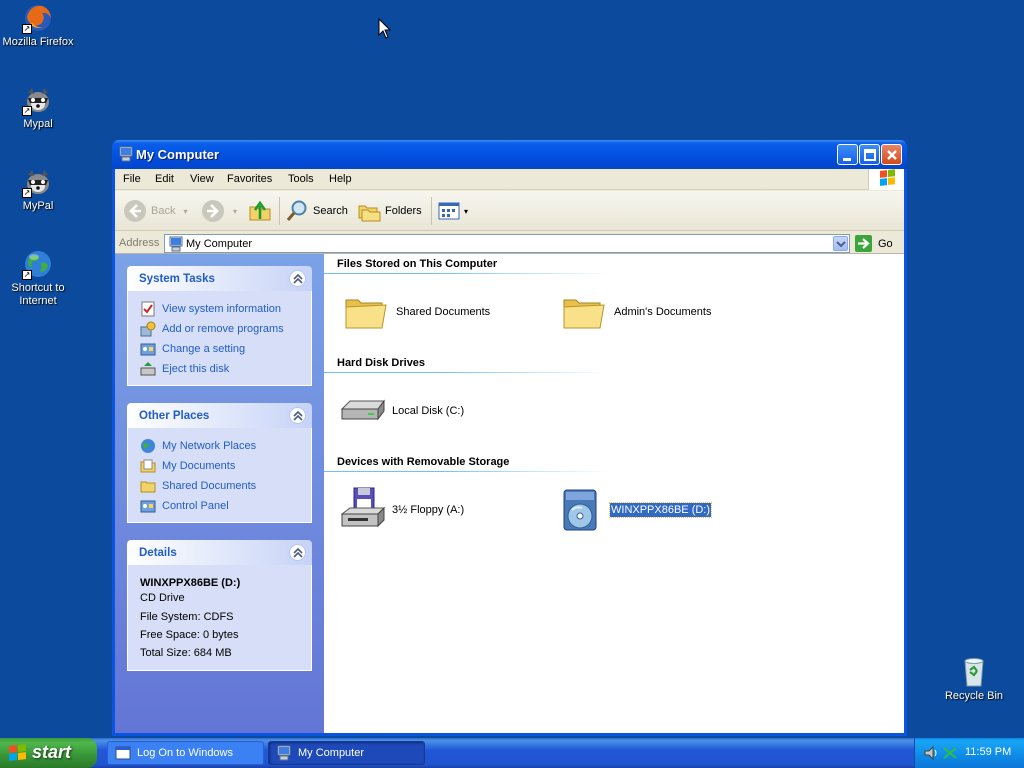 Image resolution: width=1024 pixels, height=768 pixels. What do you see at coordinates (123, 753) in the screenshot?
I see `window-icon` at bounding box center [123, 753].